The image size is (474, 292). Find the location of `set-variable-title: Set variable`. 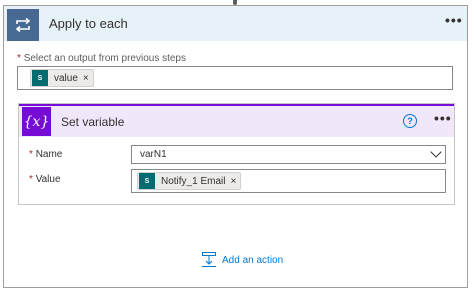

set-variable-title: Set variable is located at coordinates (93, 122).